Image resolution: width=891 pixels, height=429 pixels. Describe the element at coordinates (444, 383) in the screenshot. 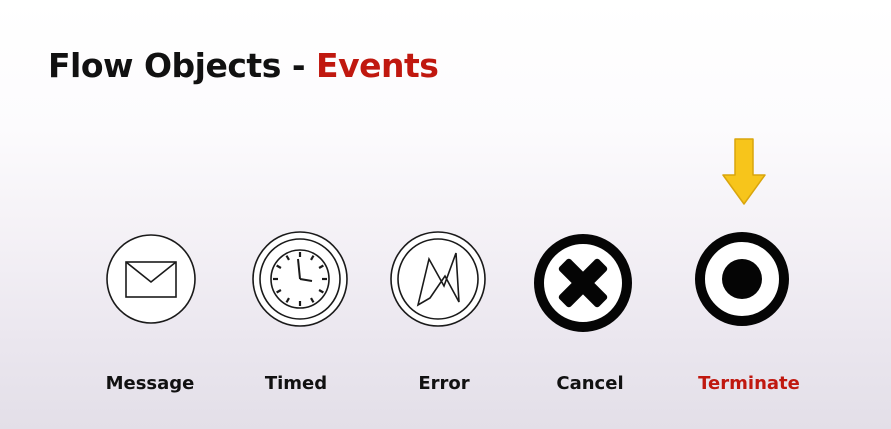

I see `event-label-error: Error` at that location.